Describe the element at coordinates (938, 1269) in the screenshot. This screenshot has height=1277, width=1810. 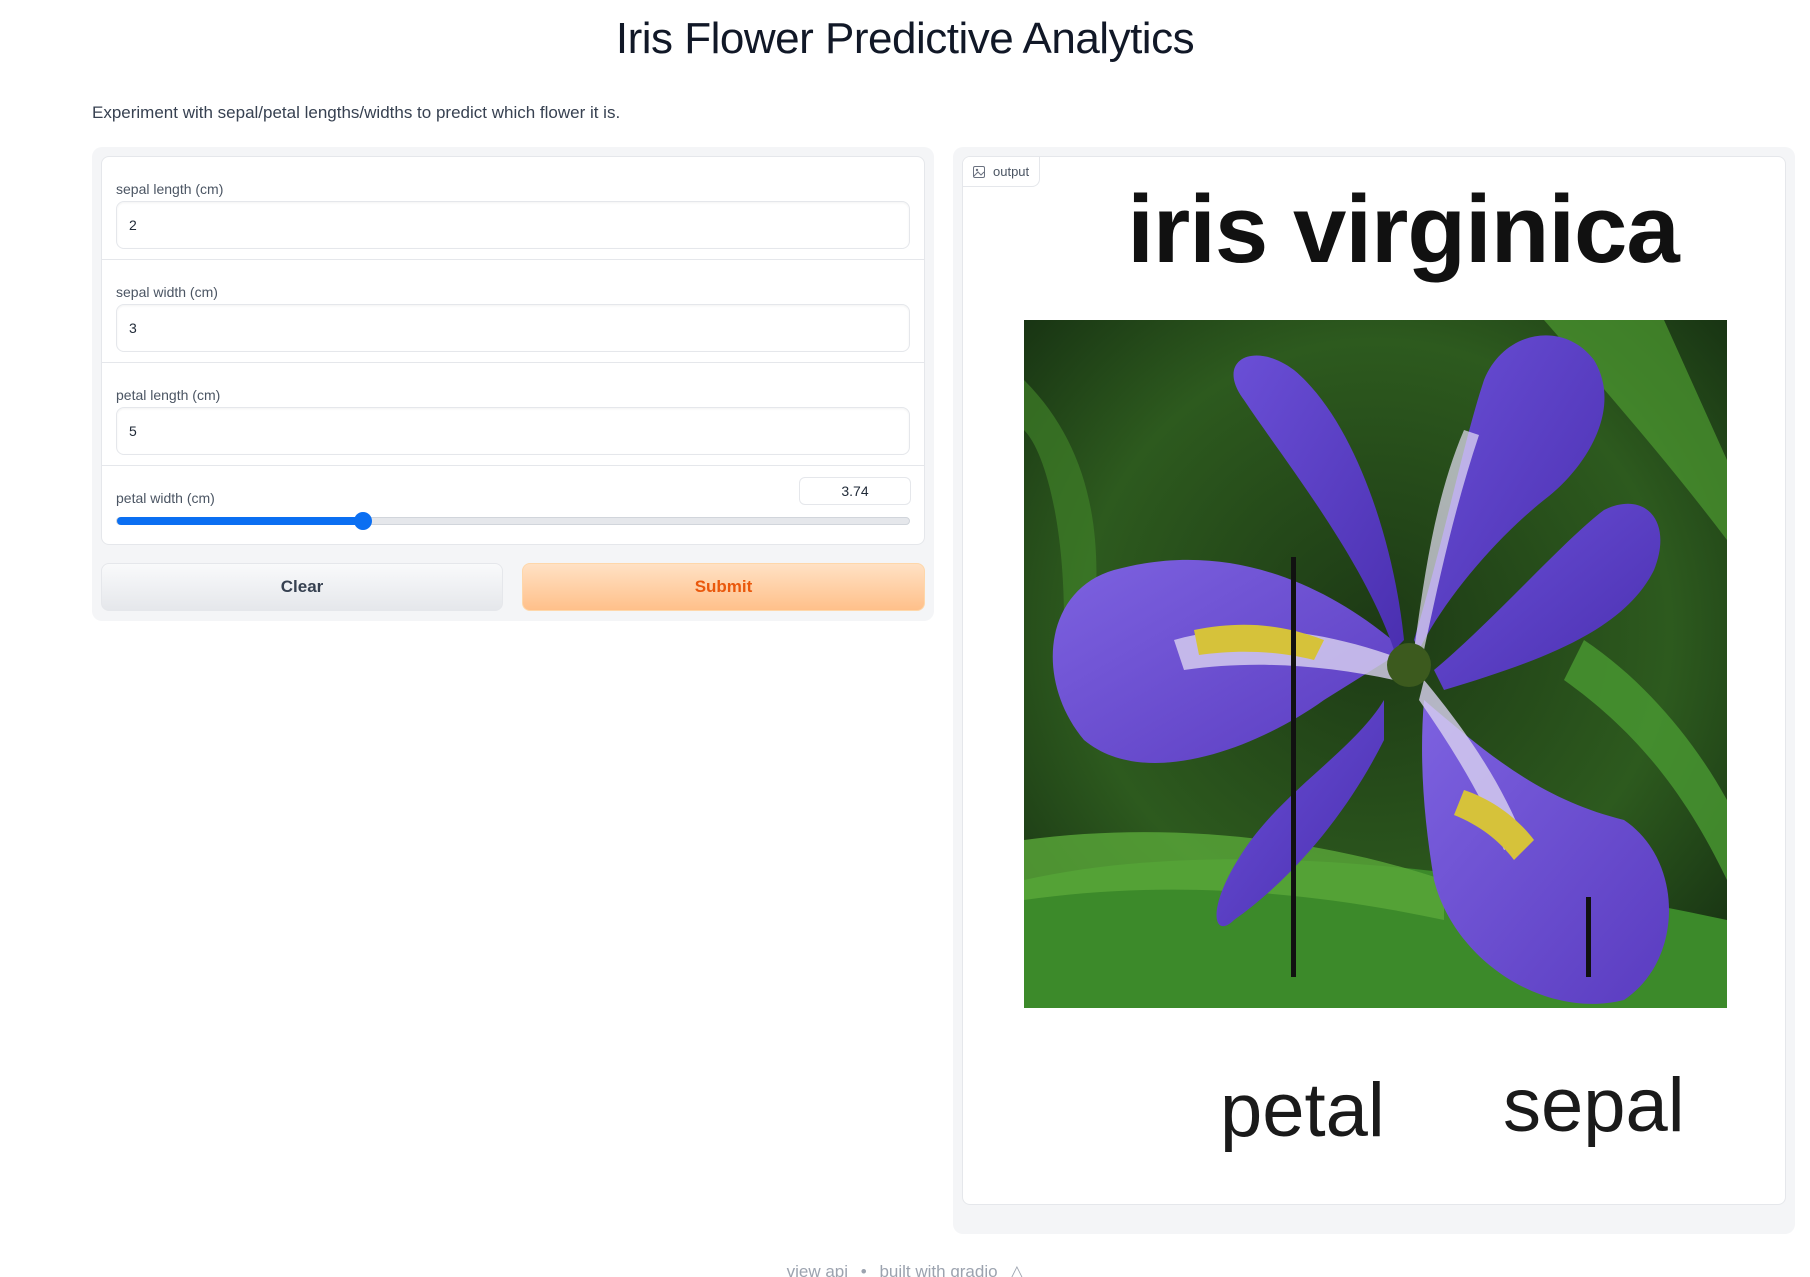
I see `built-with-gradio-link: built with gradio` at that location.